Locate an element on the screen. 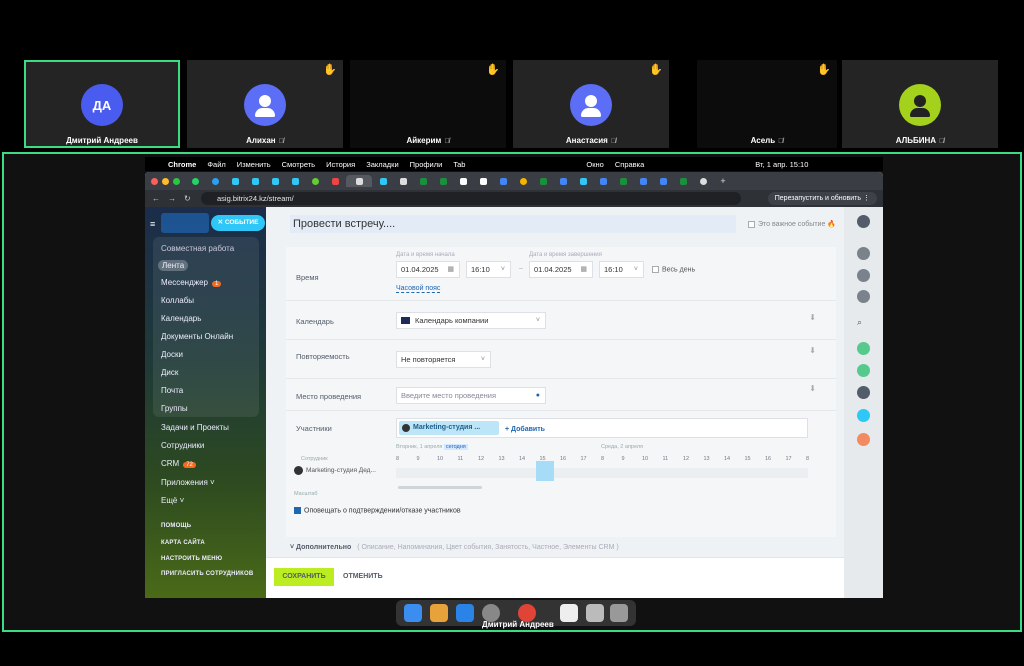 The width and height of the screenshot is (1024, 666). reload-icon: ↻ is located at coordinates (187, 198).